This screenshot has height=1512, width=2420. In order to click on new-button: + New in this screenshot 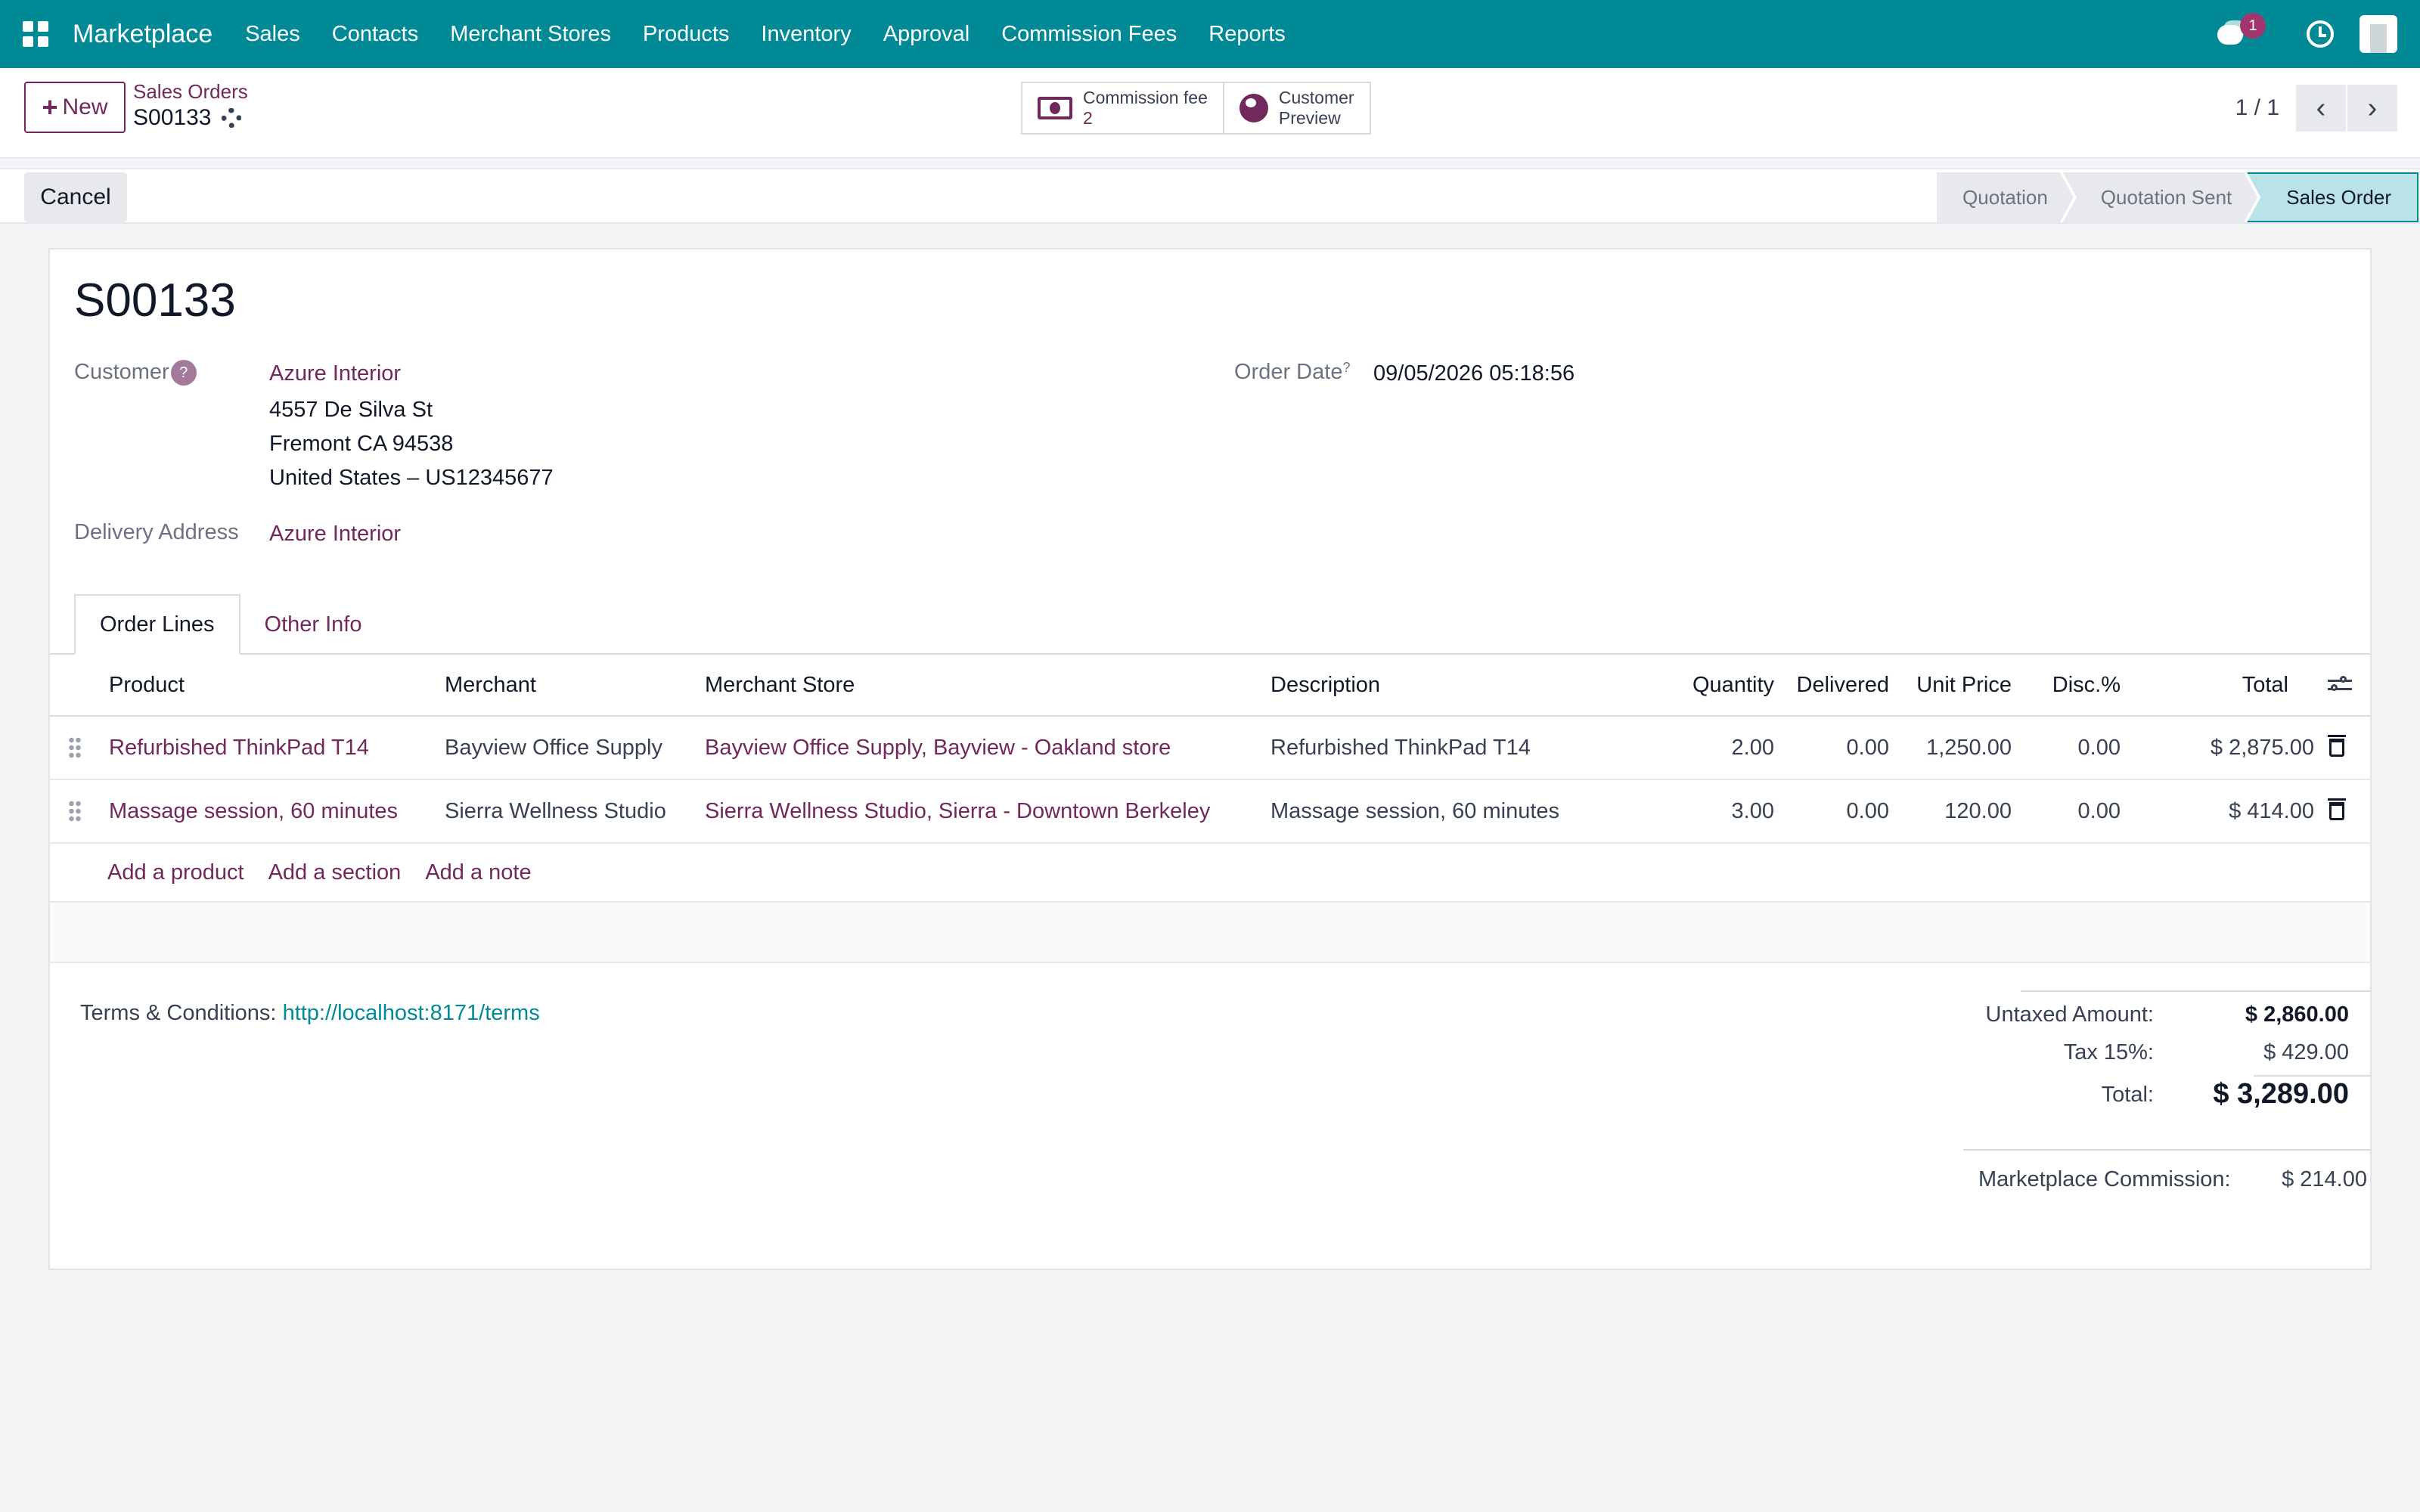, I will do `click(75, 107)`.